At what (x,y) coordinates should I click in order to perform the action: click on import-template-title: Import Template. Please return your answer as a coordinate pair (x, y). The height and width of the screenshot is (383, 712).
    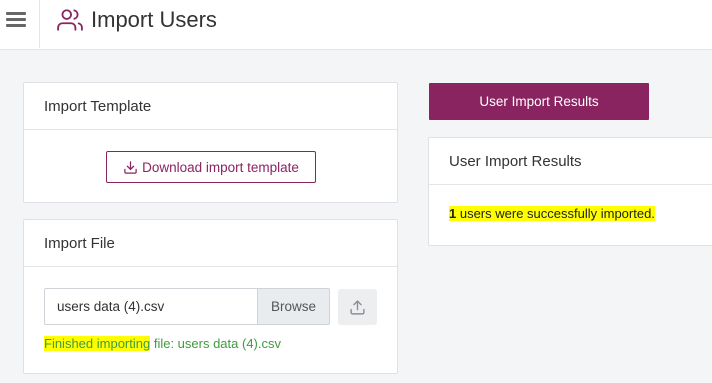
    Looking at the image, I should click on (210, 106).